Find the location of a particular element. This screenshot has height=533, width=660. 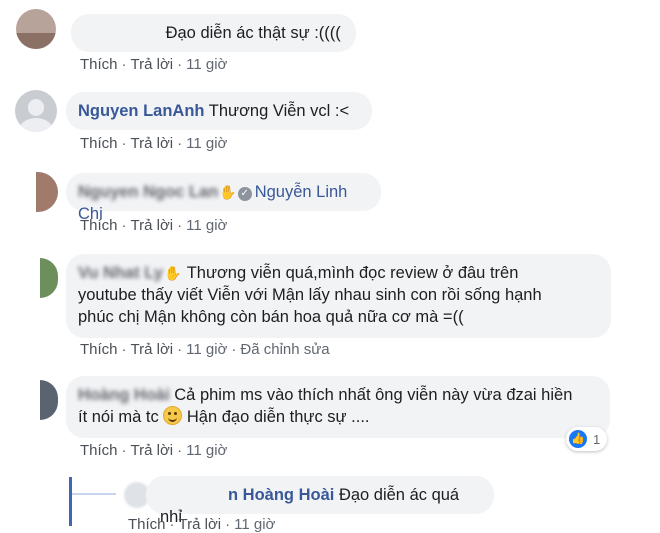

comment-bubble: Nguyen Ngoc Lan✋ ✓ Nguyễn Linh Chi is located at coordinates (223, 198).